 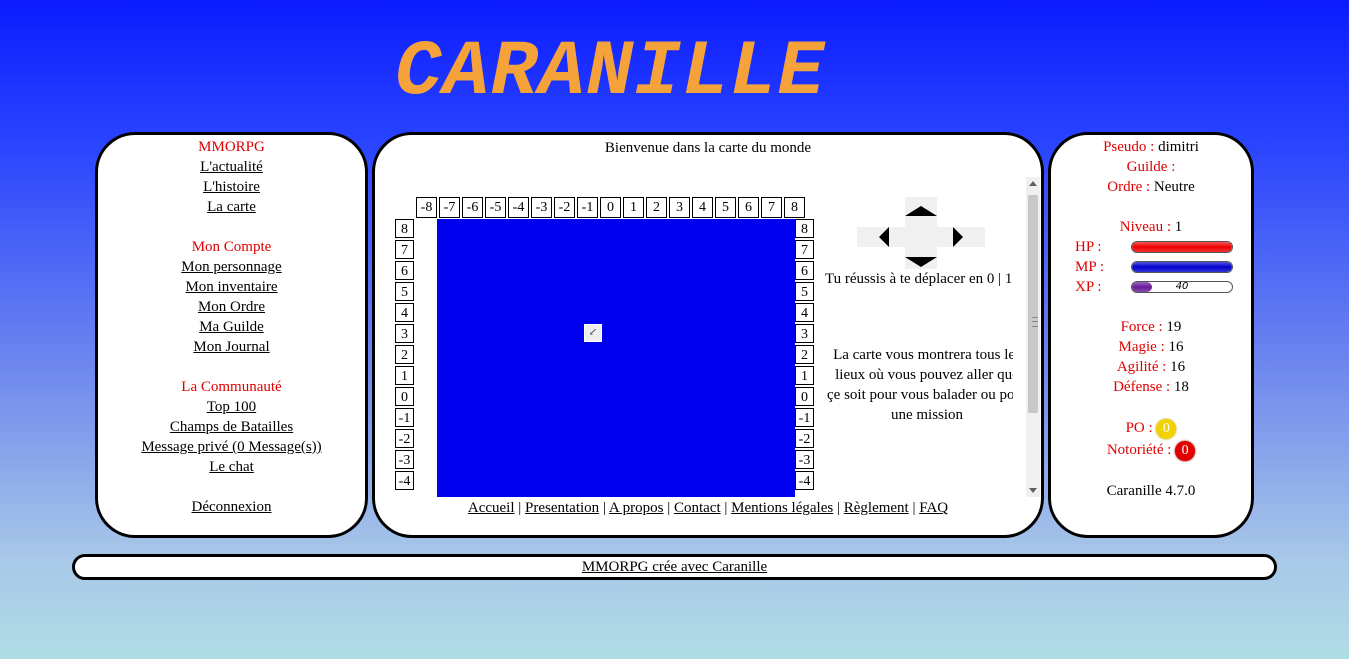 I want to click on menu-link-carte: La carte, so click(x=231, y=207).